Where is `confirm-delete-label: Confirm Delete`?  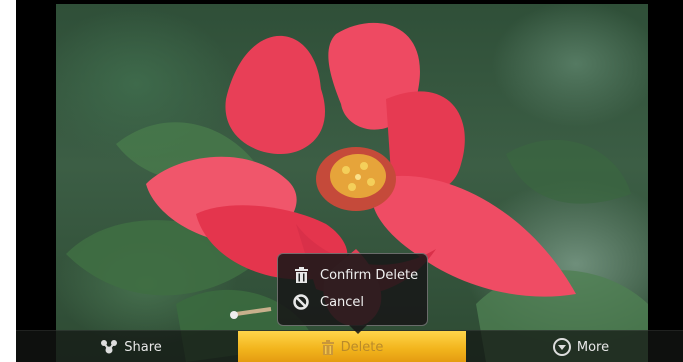 confirm-delete-label: Confirm Delete is located at coordinates (369, 275).